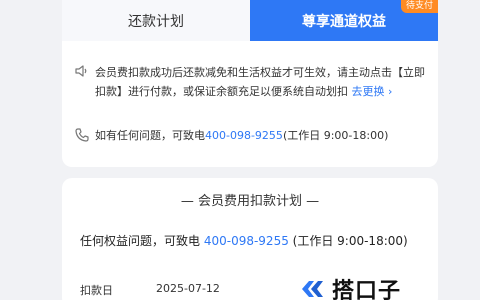 This screenshot has width=480, height=300. I want to click on plan-title: — 会员费用扣款计划 —, so click(250, 201).